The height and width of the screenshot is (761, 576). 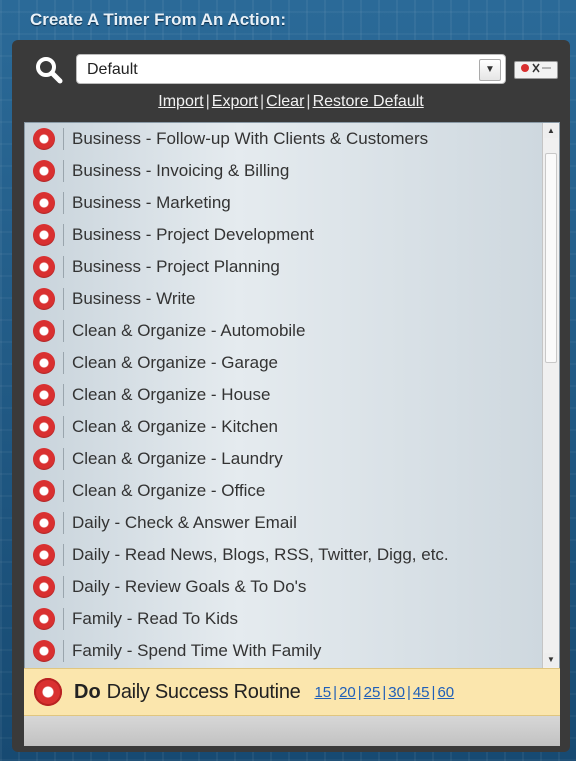 What do you see at coordinates (177, 458) in the screenshot?
I see `action-label: Clean & Organize - Laundry` at bounding box center [177, 458].